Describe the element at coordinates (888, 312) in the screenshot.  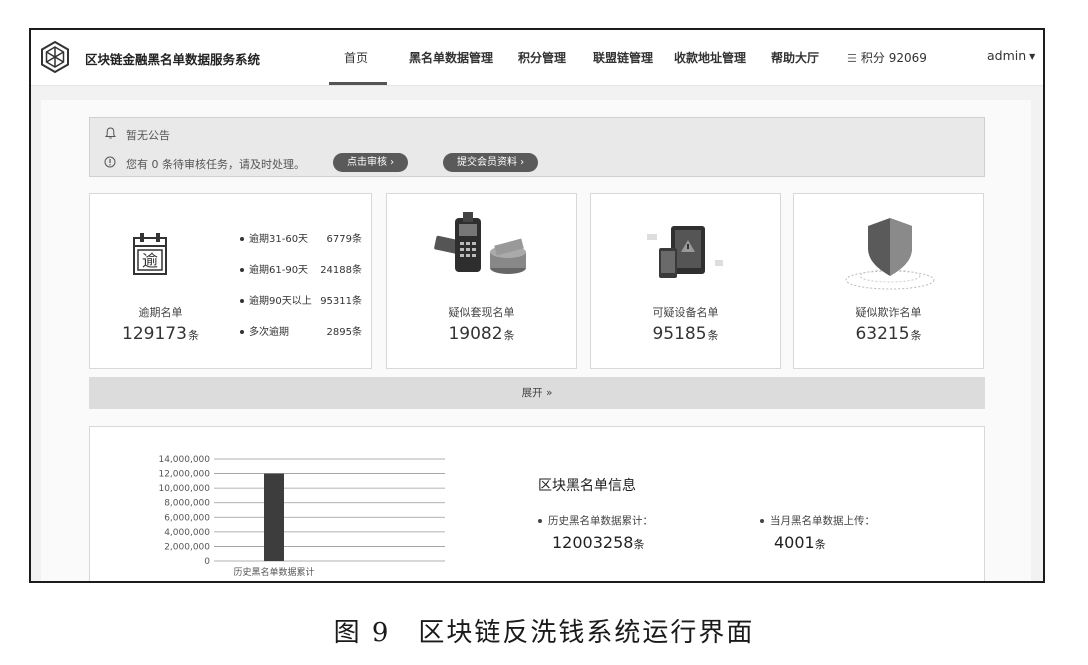
I see `card-fraud-label: 疑似欺诈名单` at that location.